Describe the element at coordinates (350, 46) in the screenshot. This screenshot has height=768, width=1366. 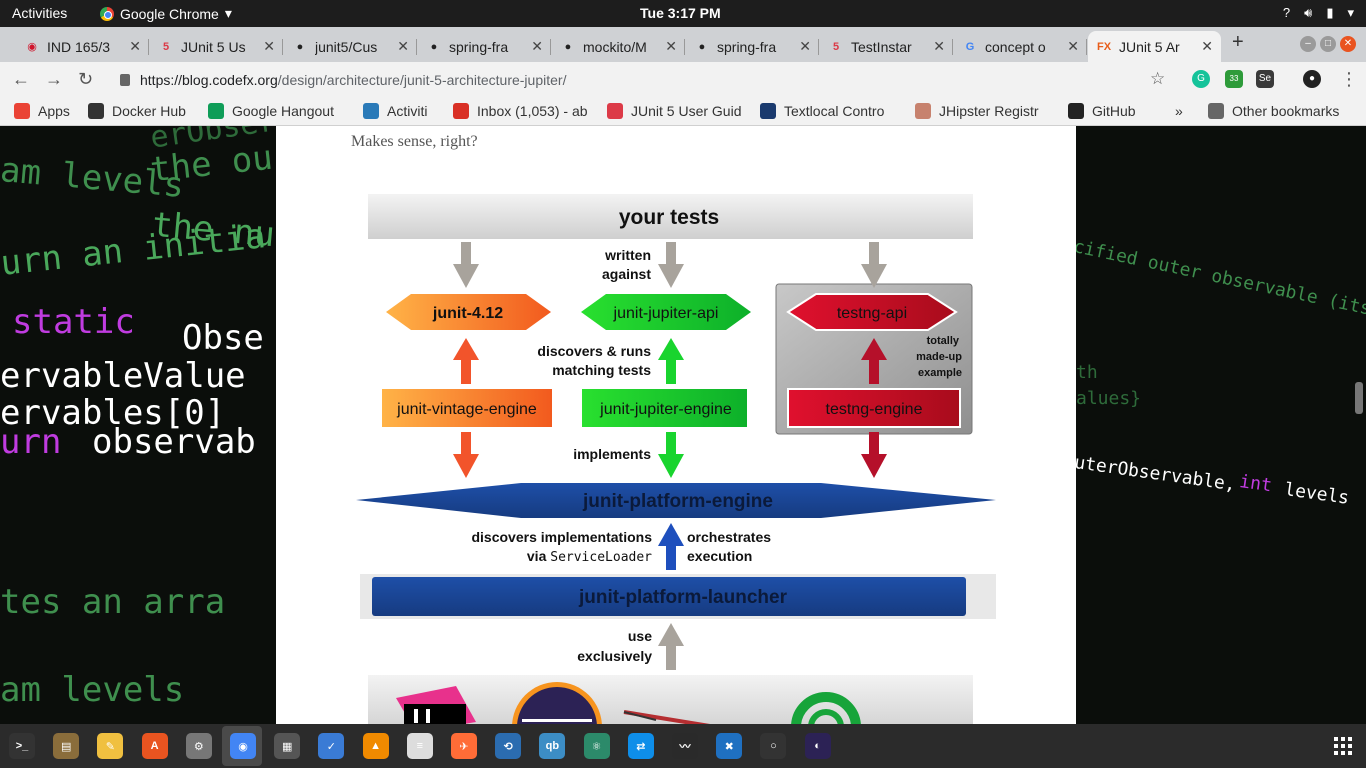
I see `tab-2: ● junit5/Cus ✕` at that location.